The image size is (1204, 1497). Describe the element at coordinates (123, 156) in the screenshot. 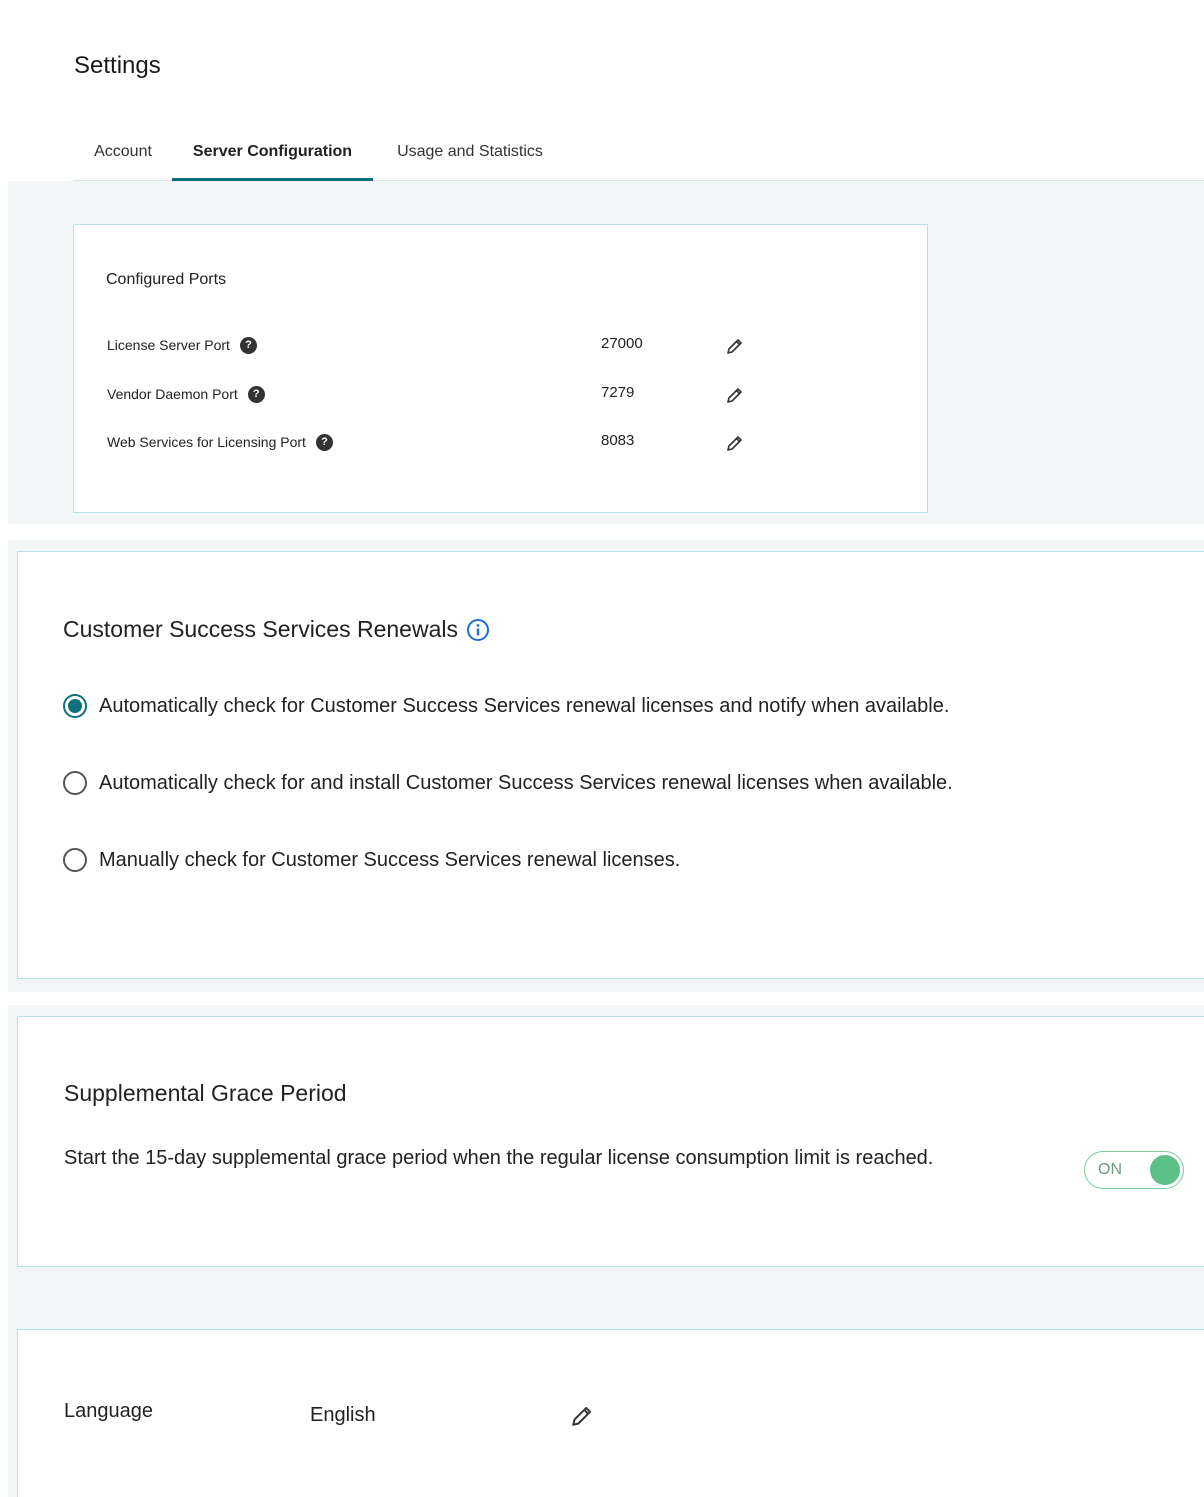

I see `tab-account: Account` at that location.